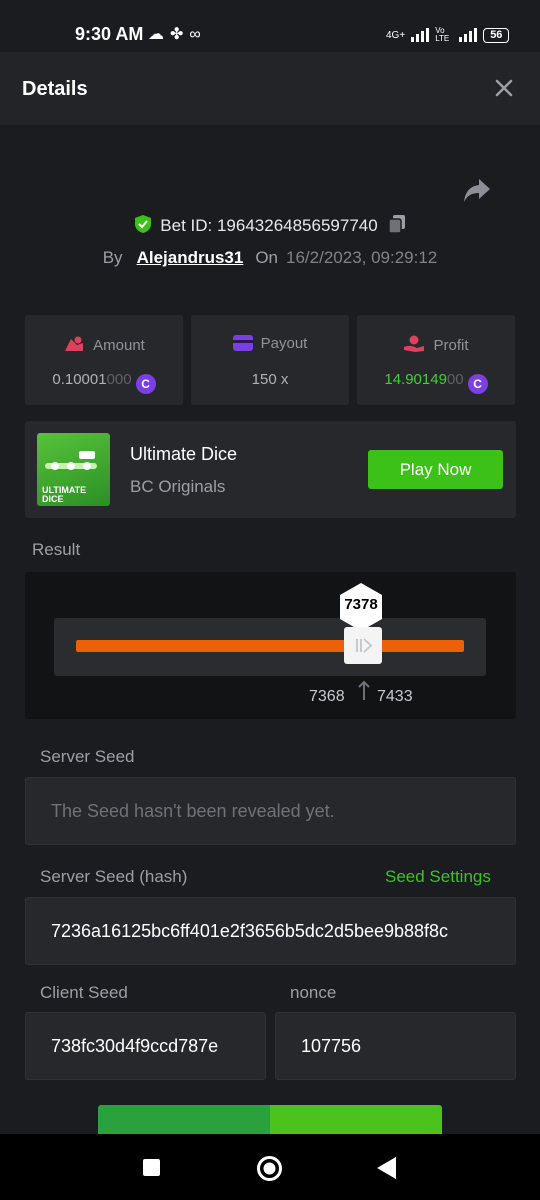  Describe the element at coordinates (361, 604) in the screenshot. I see `result-value: 7378` at that location.